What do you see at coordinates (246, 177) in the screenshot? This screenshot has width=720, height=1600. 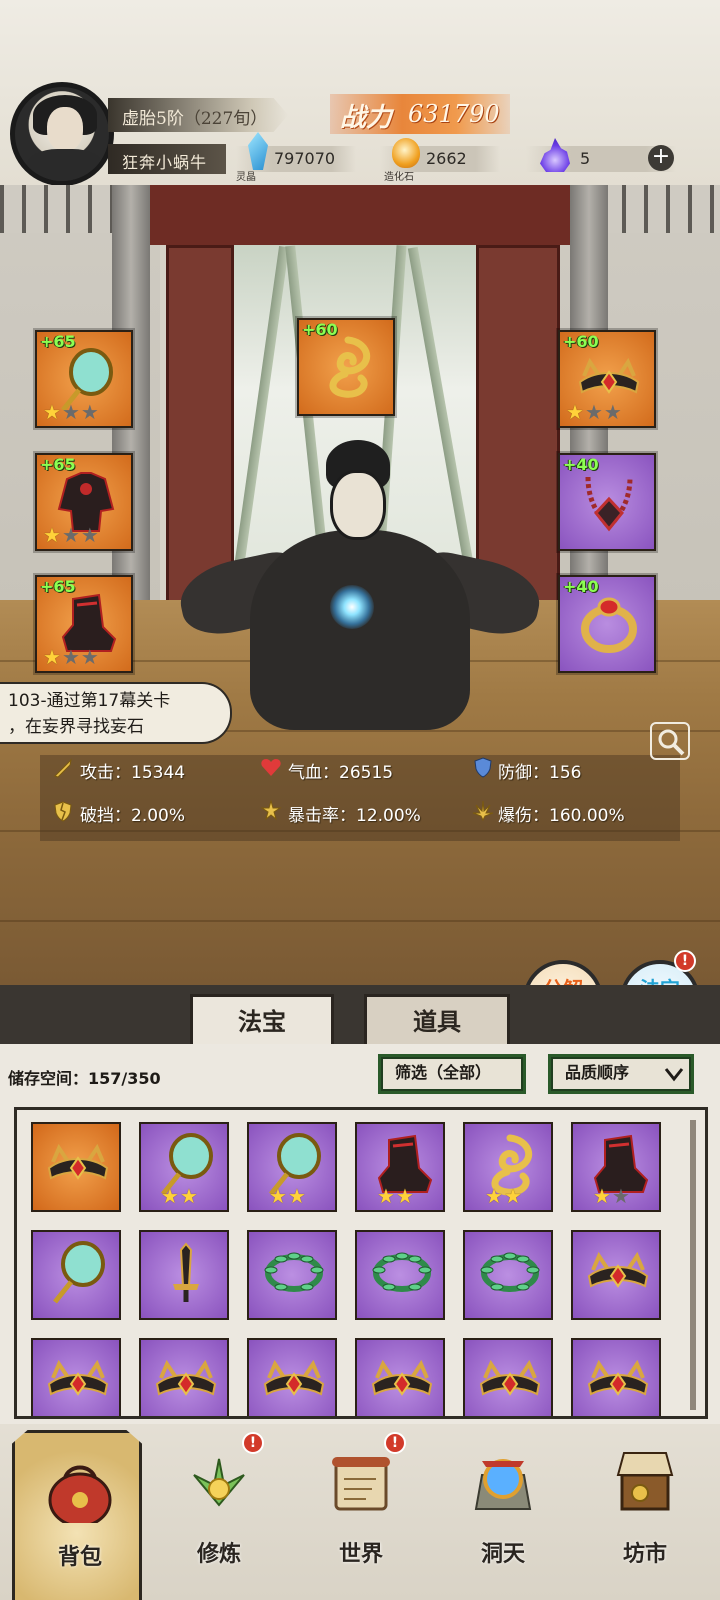 I see `crystal-caption: 灵晶` at bounding box center [246, 177].